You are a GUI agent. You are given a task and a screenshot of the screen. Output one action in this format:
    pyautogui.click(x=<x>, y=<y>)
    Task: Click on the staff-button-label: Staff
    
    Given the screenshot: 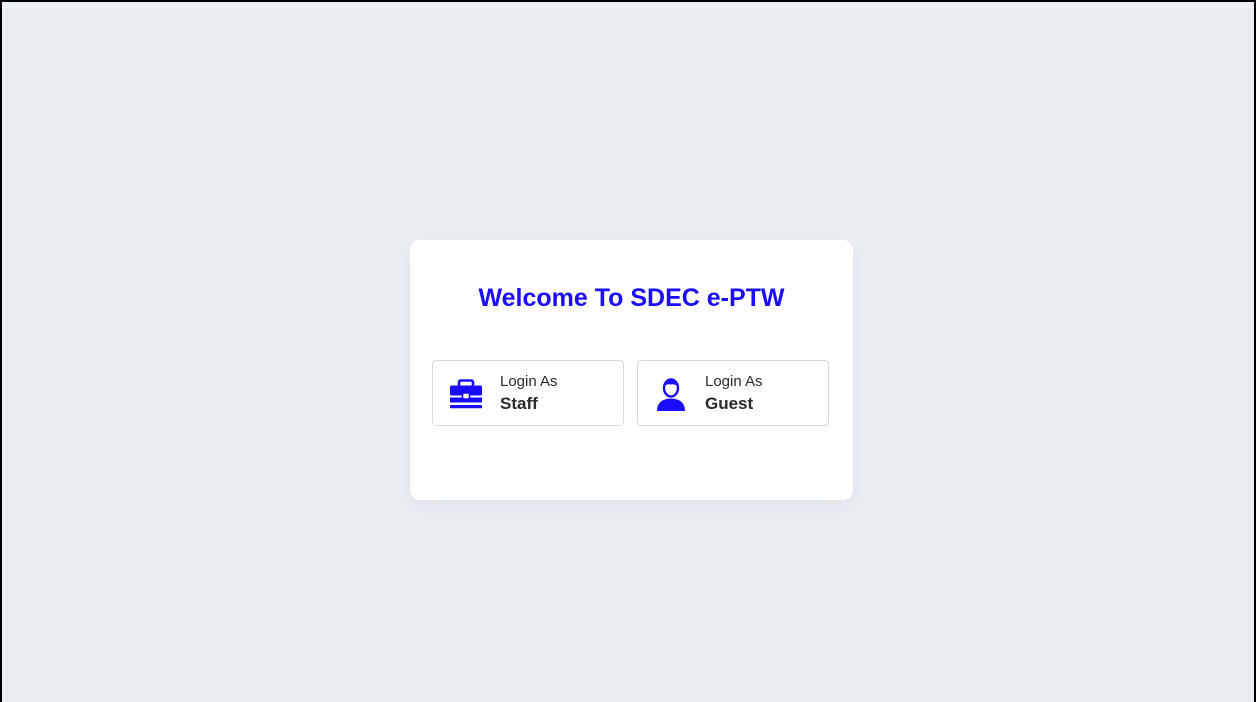 What is the action you would take?
    pyautogui.click(x=519, y=403)
    